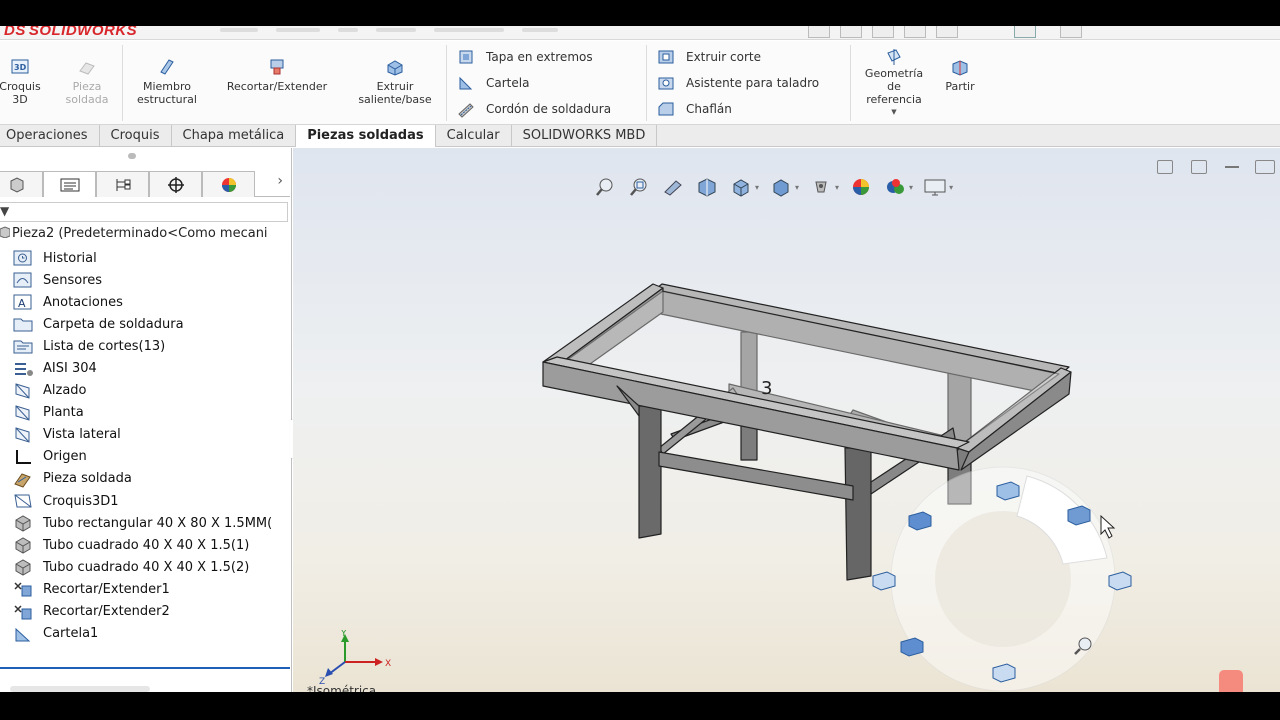  What do you see at coordinates (723, 57) in the screenshot?
I see `extruir-corte-label: Extruir corte` at bounding box center [723, 57].